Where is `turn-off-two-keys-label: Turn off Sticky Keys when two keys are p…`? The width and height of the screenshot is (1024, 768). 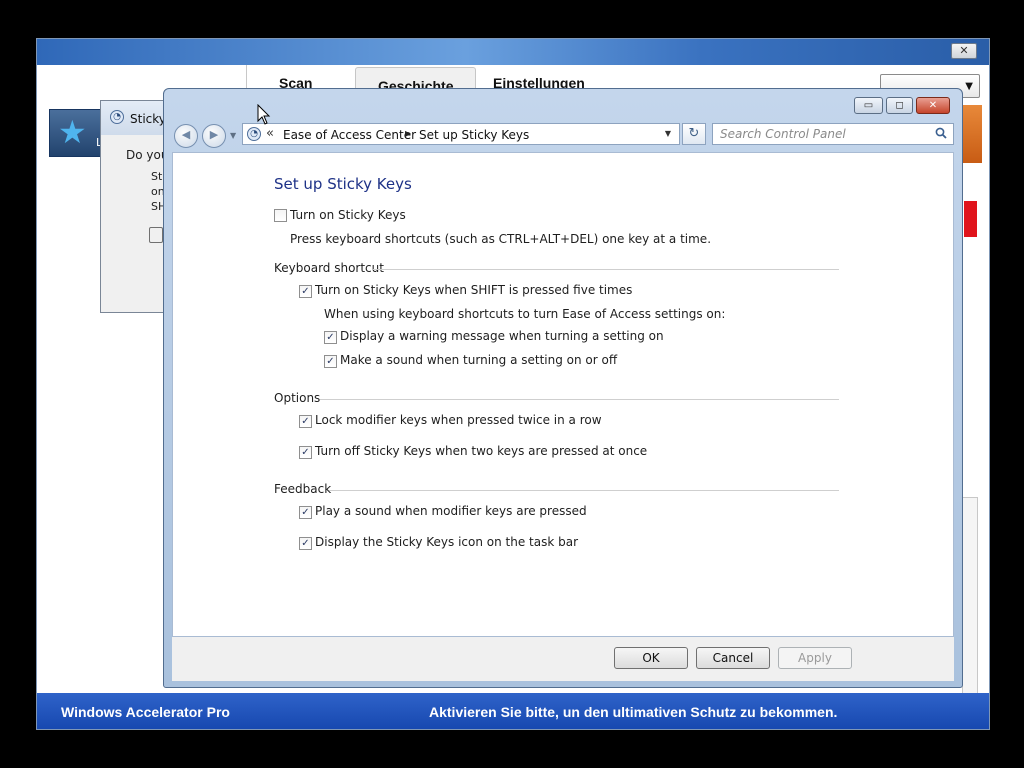 turn-off-two-keys-label: Turn off Sticky Keys when two keys are p… is located at coordinates (481, 451).